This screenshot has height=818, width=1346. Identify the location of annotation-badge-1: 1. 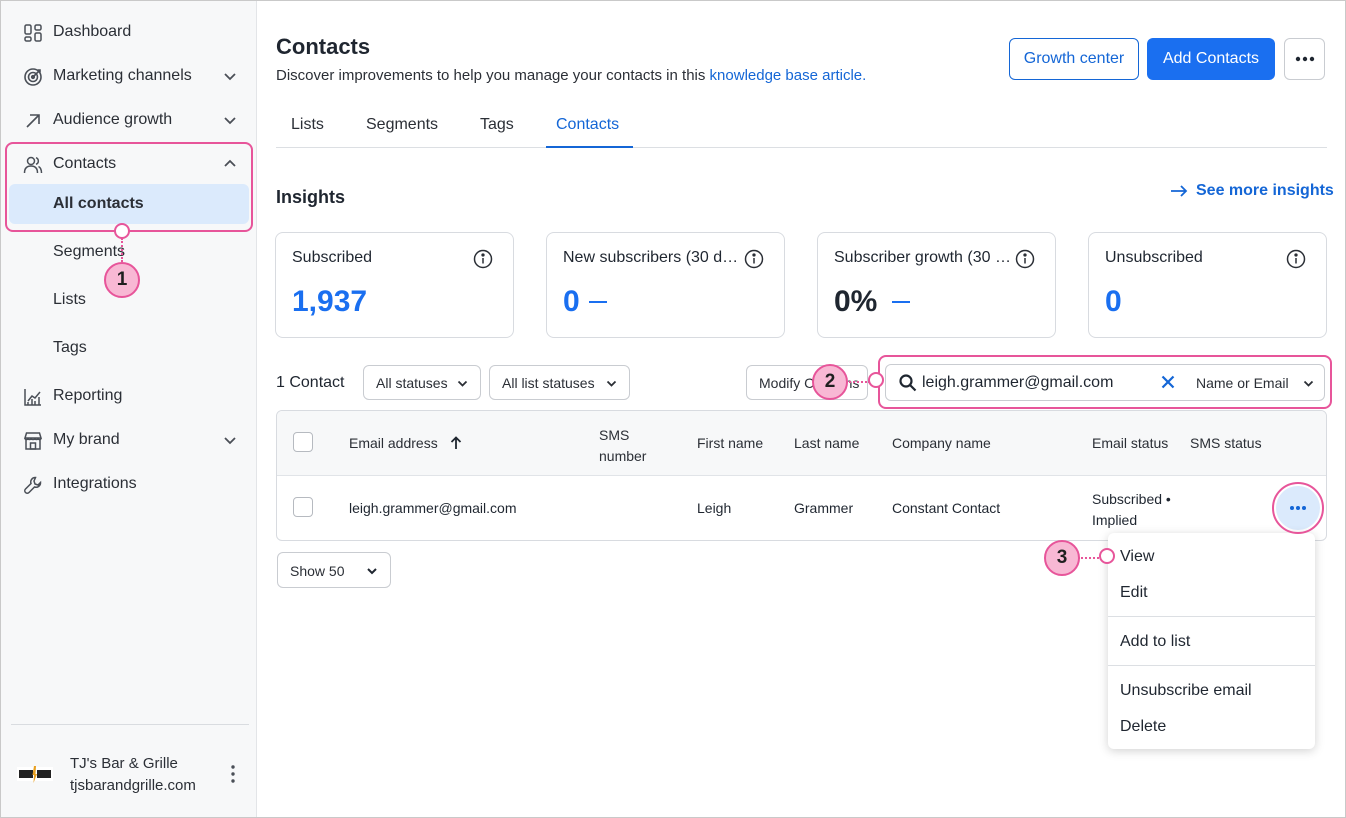
(122, 280).